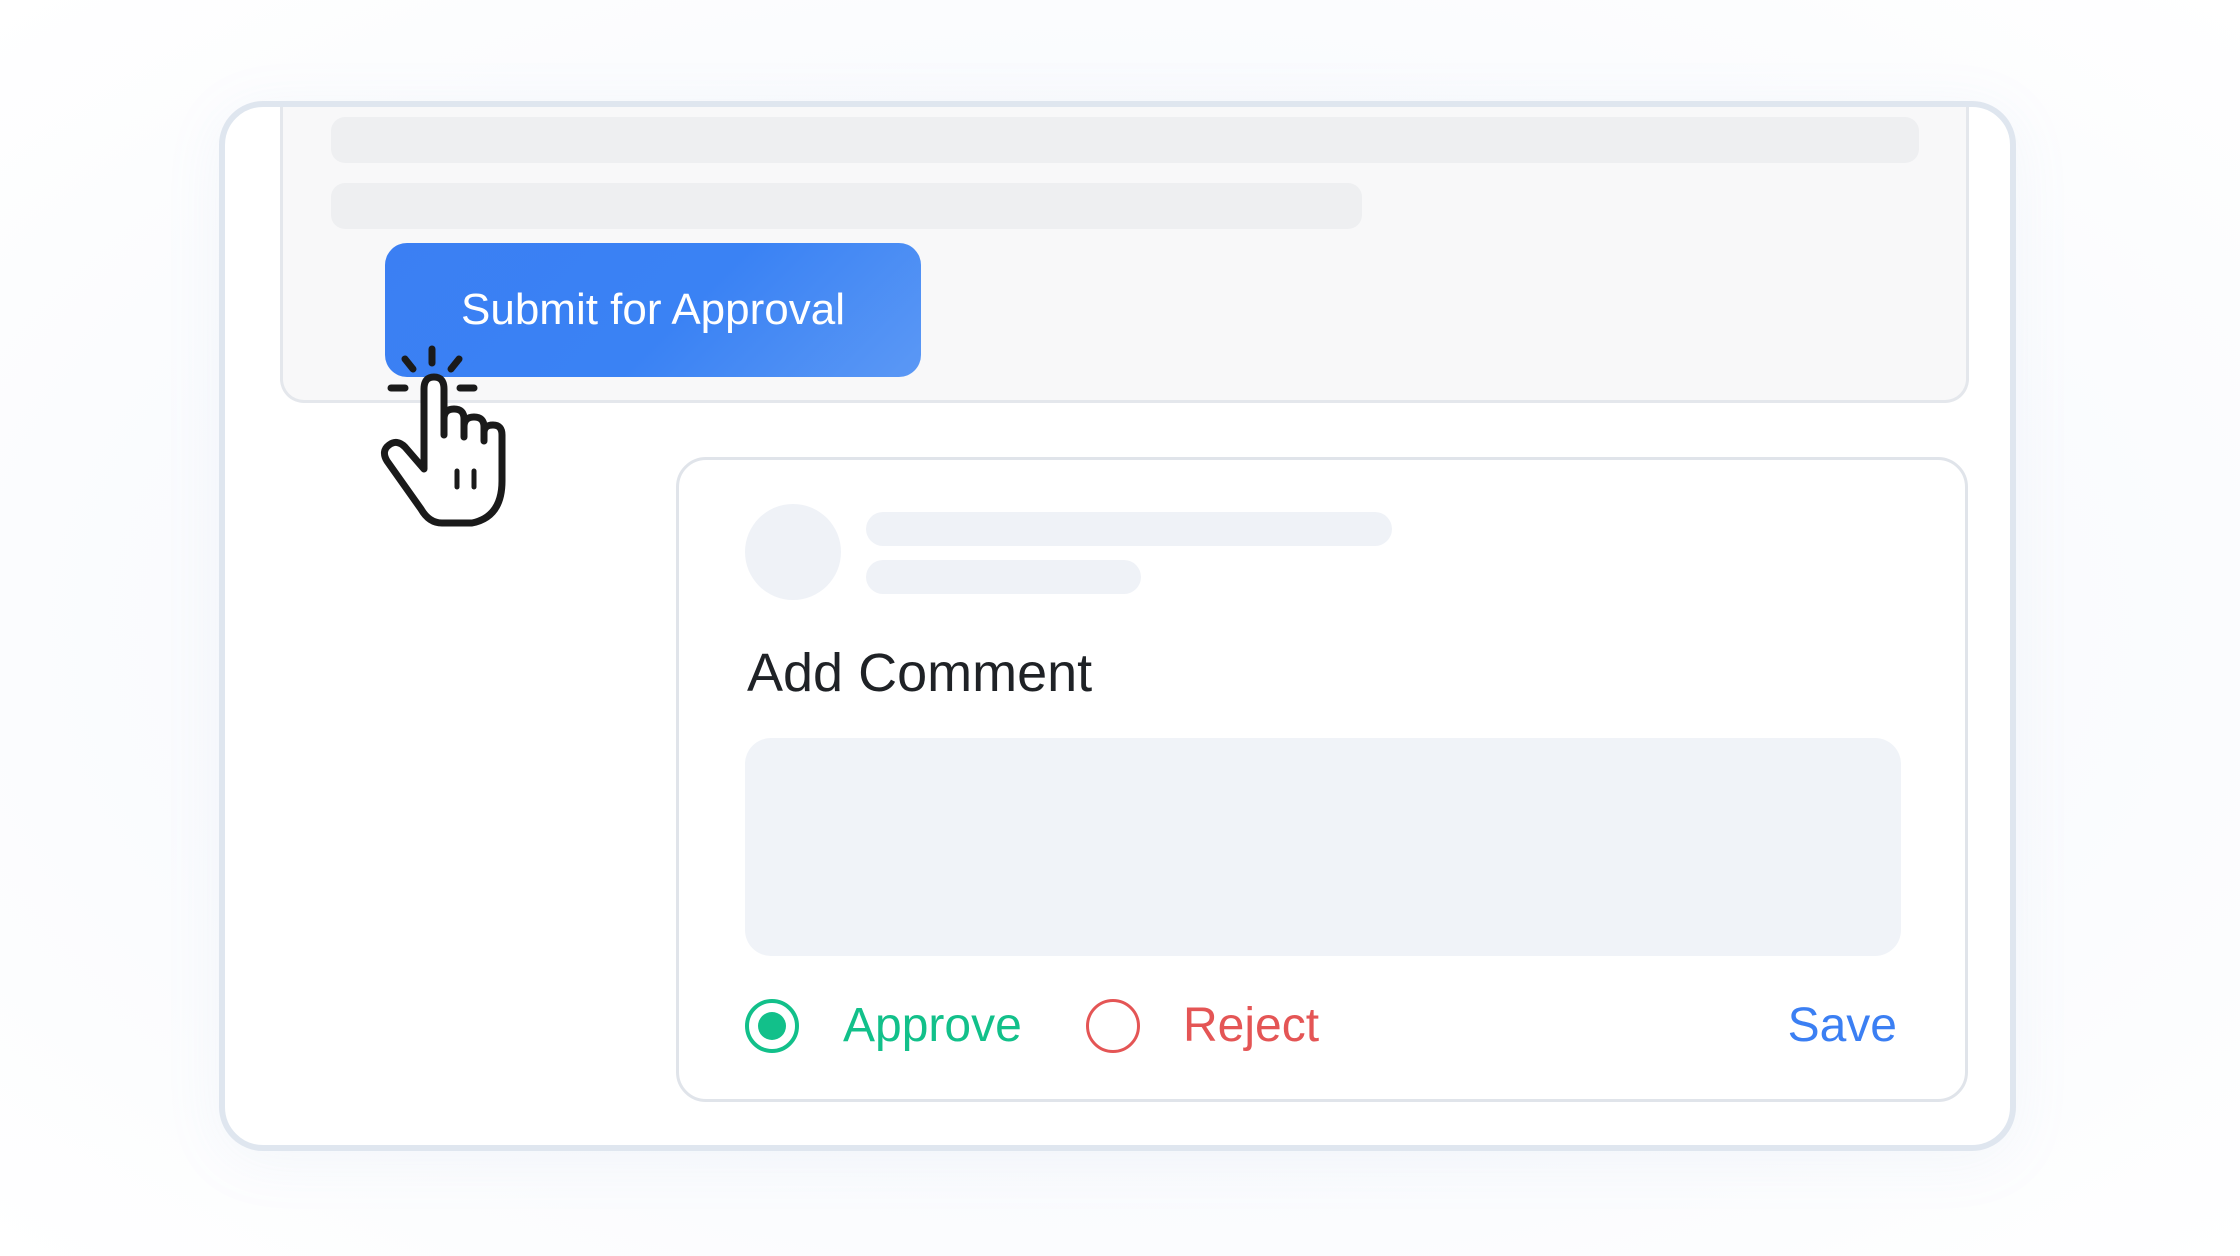 This screenshot has width=2240, height=1256. I want to click on avatar, so click(793, 552).